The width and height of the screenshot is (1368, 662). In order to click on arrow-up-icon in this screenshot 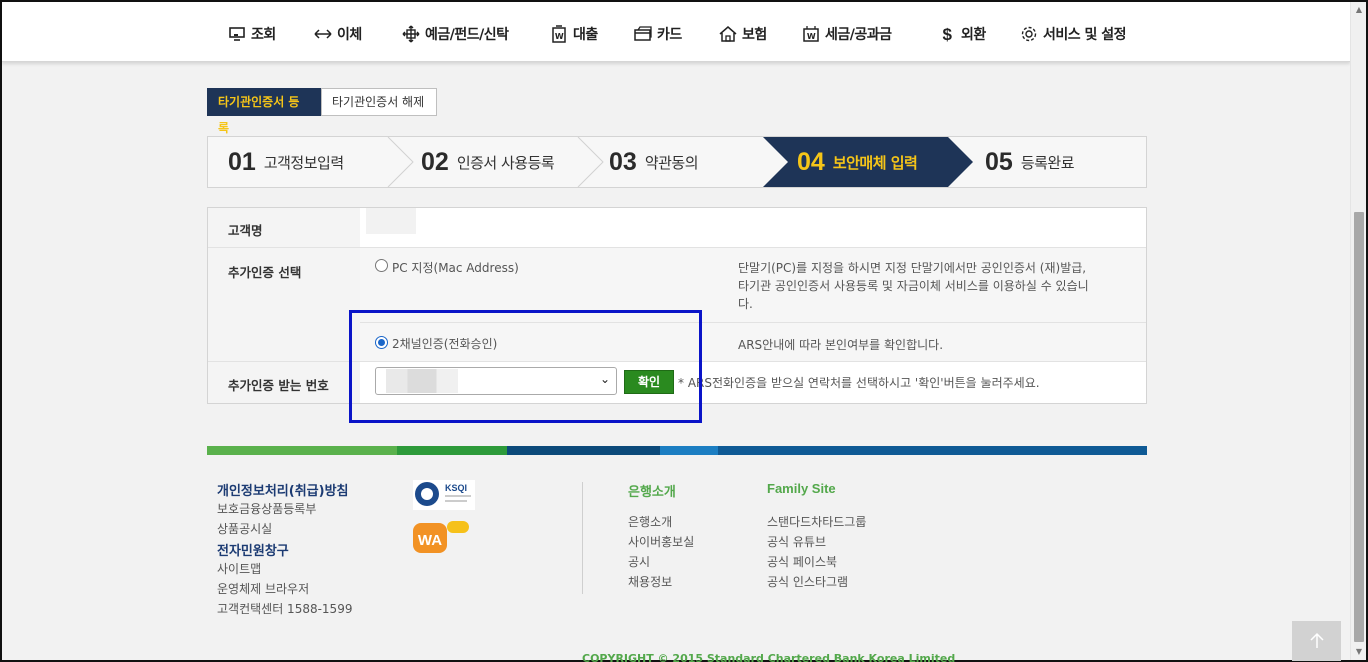, I will do `click(1316, 640)`.